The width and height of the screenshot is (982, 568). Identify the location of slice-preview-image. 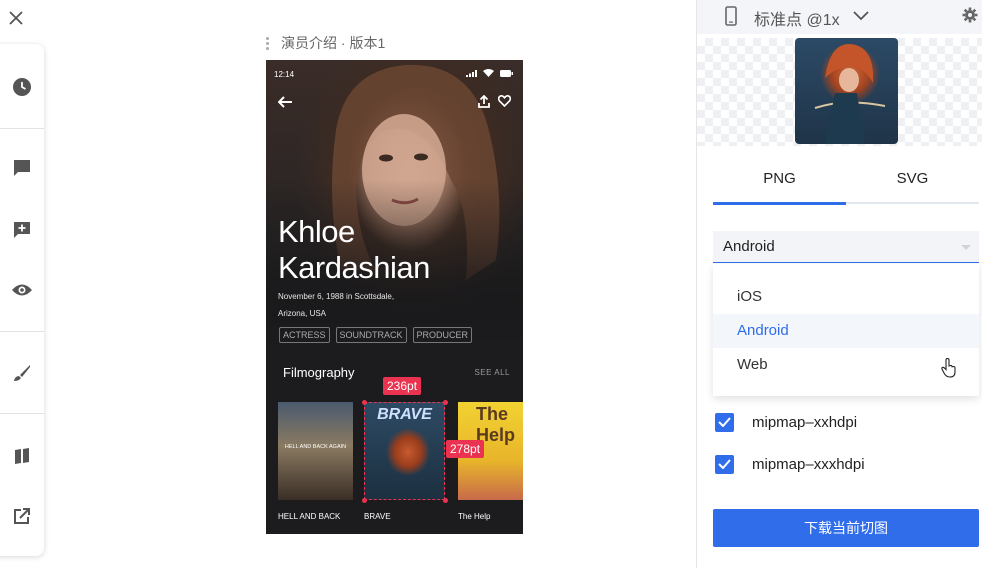
(846, 91).